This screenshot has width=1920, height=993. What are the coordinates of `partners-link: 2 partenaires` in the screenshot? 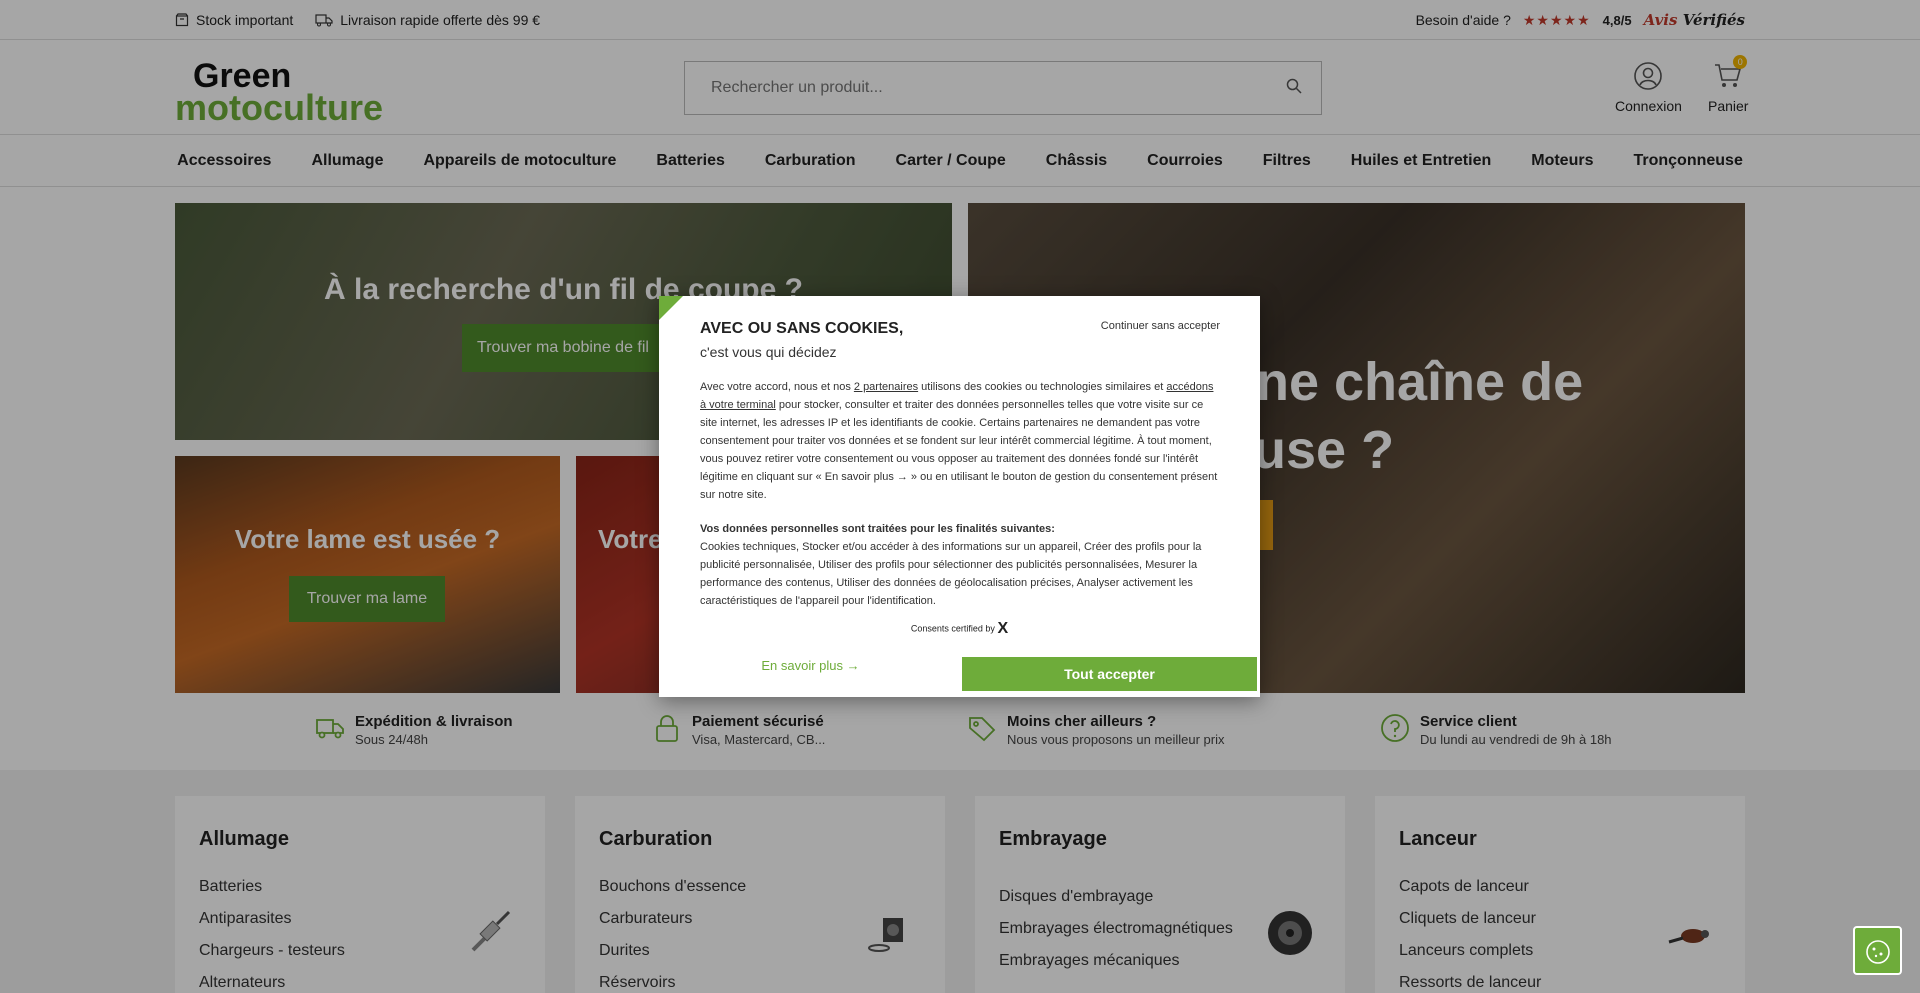 It's located at (886, 387).